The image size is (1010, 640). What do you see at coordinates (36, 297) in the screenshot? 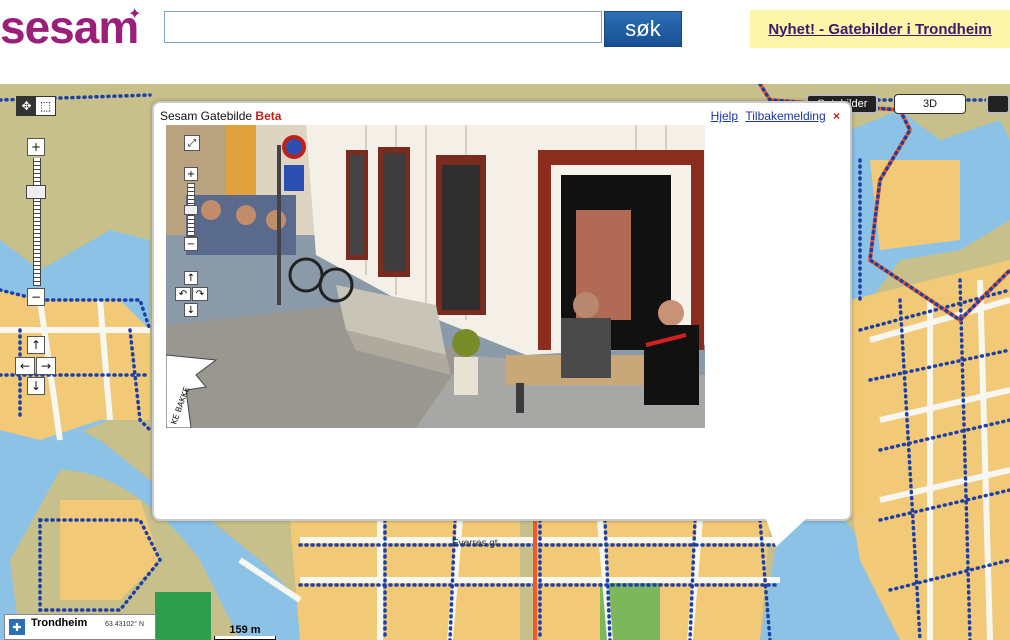
I see `zoom-out-button: −` at bounding box center [36, 297].